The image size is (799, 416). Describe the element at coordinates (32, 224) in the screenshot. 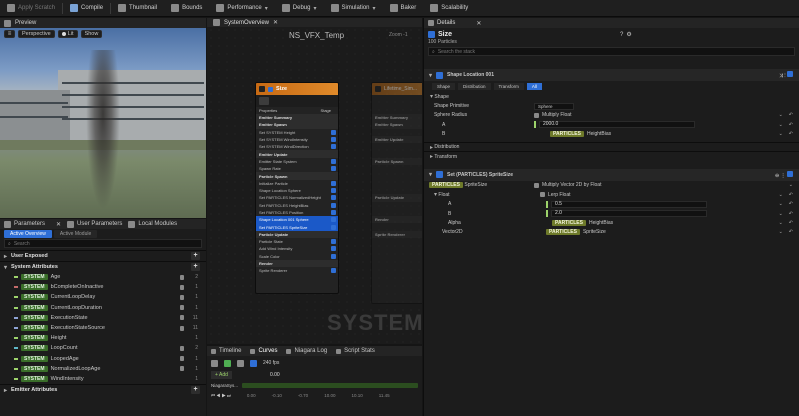

I see `tab-parameters: Parameters ✕` at that location.